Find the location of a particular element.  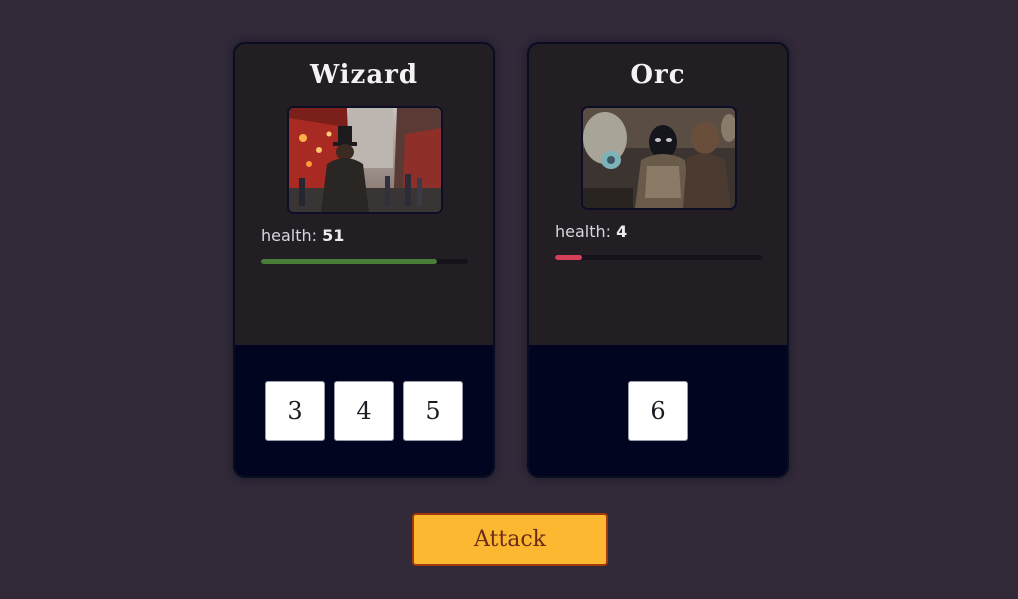

die: 3 is located at coordinates (295, 410).